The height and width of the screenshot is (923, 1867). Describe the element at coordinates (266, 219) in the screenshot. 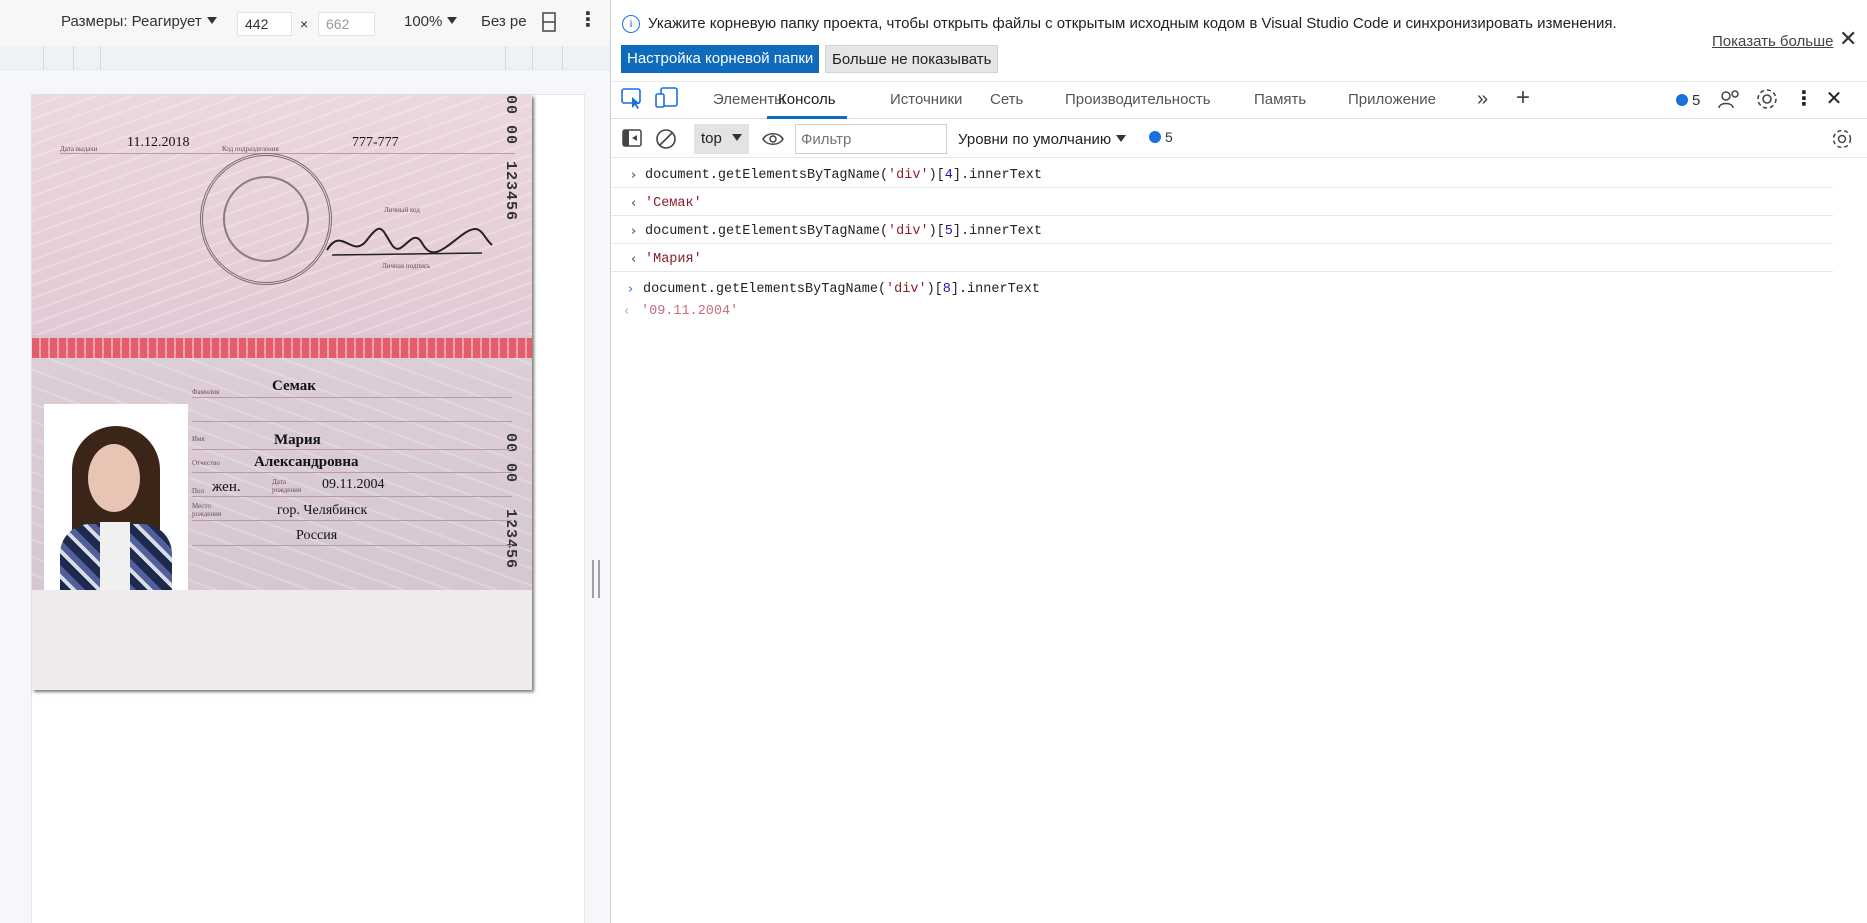

I see `official-seal` at that location.